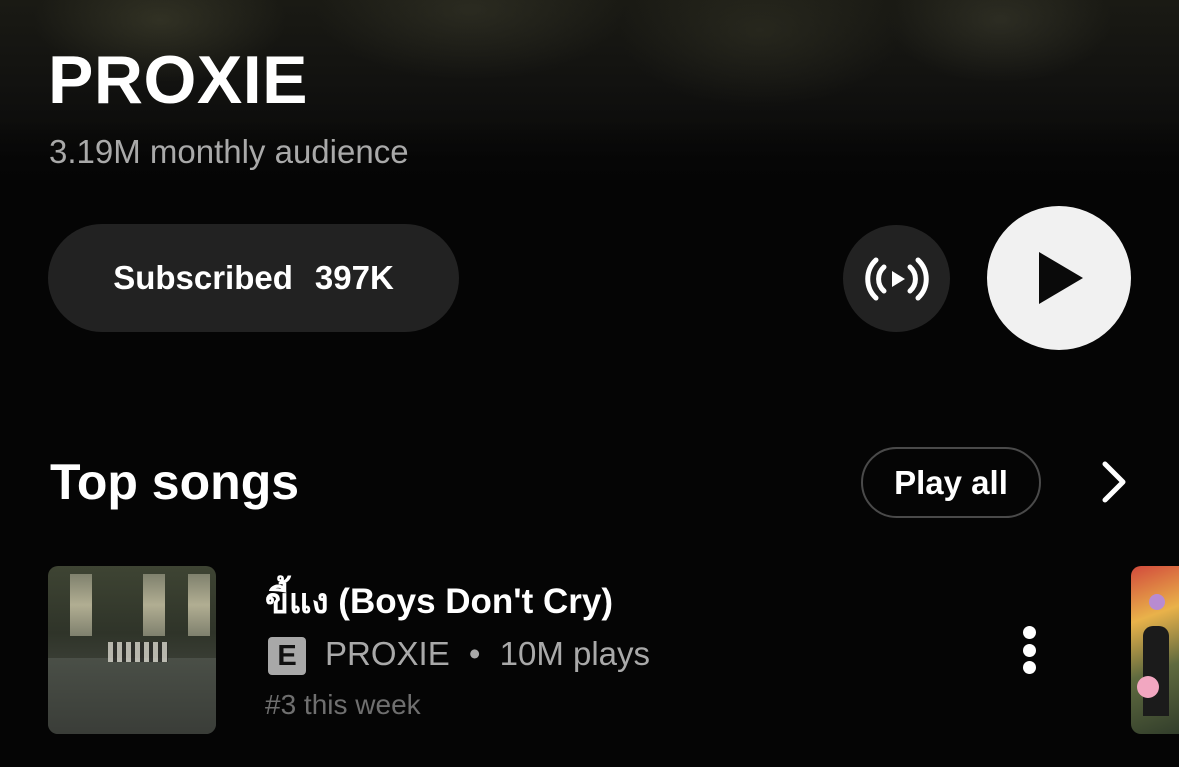 The height and width of the screenshot is (767, 1179). What do you see at coordinates (387, 653) in the screenshot?
I see `song-artist: PROXIE` at bounding box center [387, 653].